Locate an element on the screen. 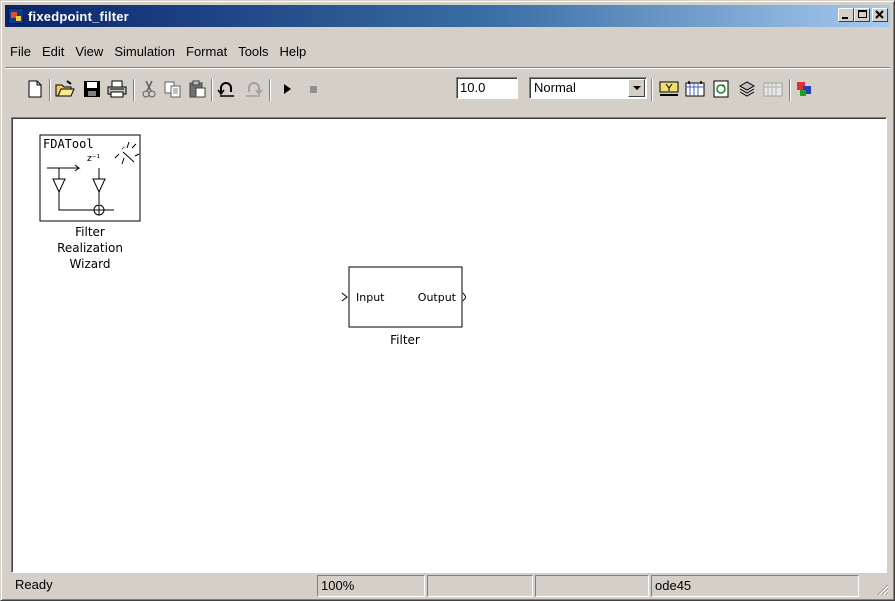  debugger-button is located at coordinates (805, 89).